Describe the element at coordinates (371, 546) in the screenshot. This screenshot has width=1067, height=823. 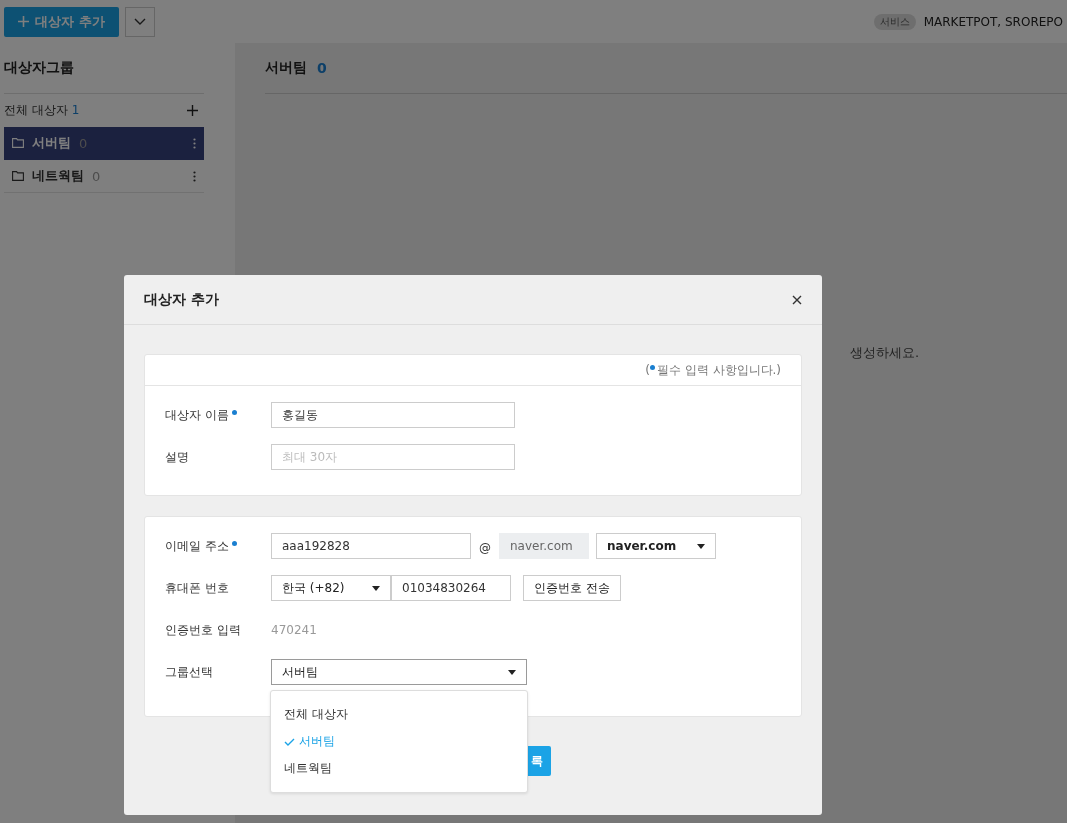
I see `email-field: aaa192828` at that location.